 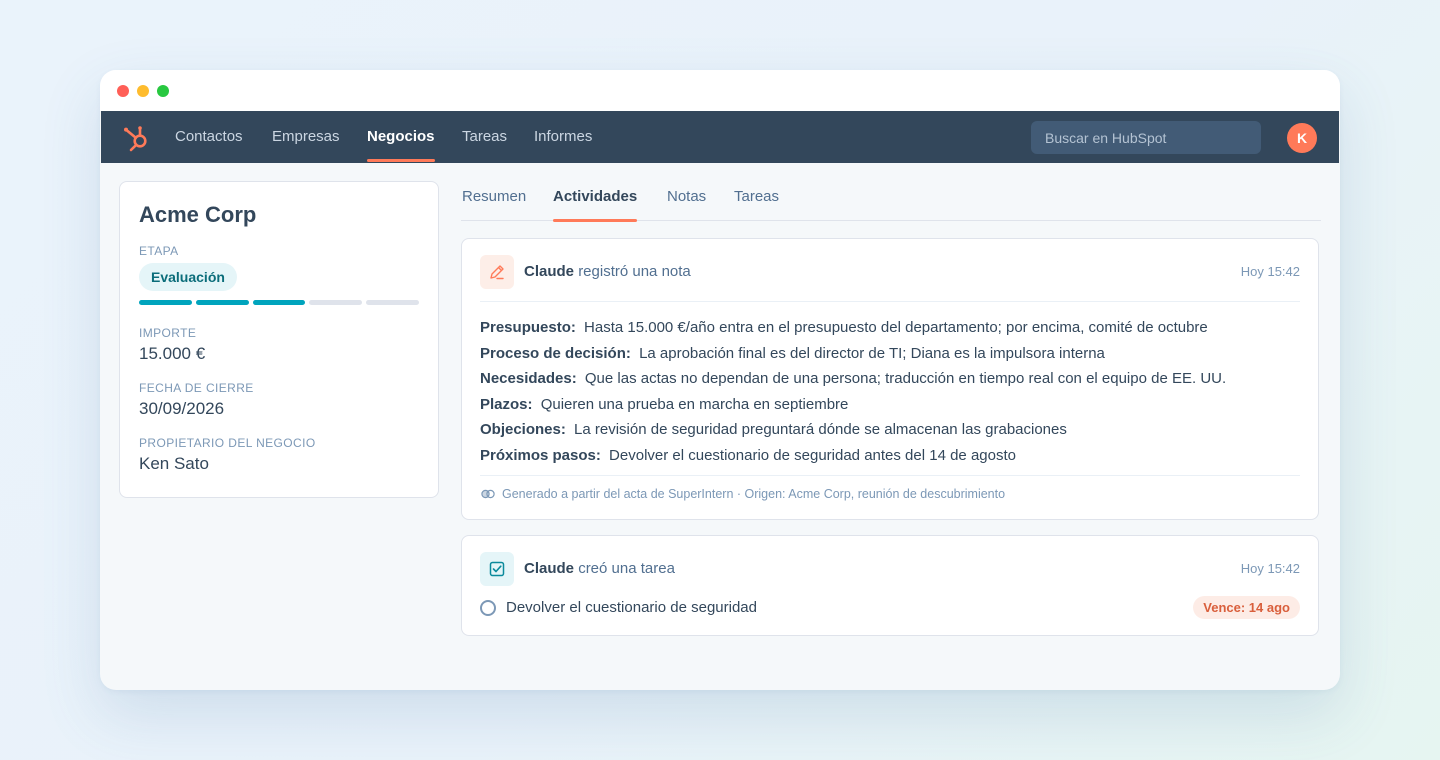 What do you see at coordinates (549, 271) in the screenshot?
I see `note-actor: Claude` at bounding box center [549, 271].